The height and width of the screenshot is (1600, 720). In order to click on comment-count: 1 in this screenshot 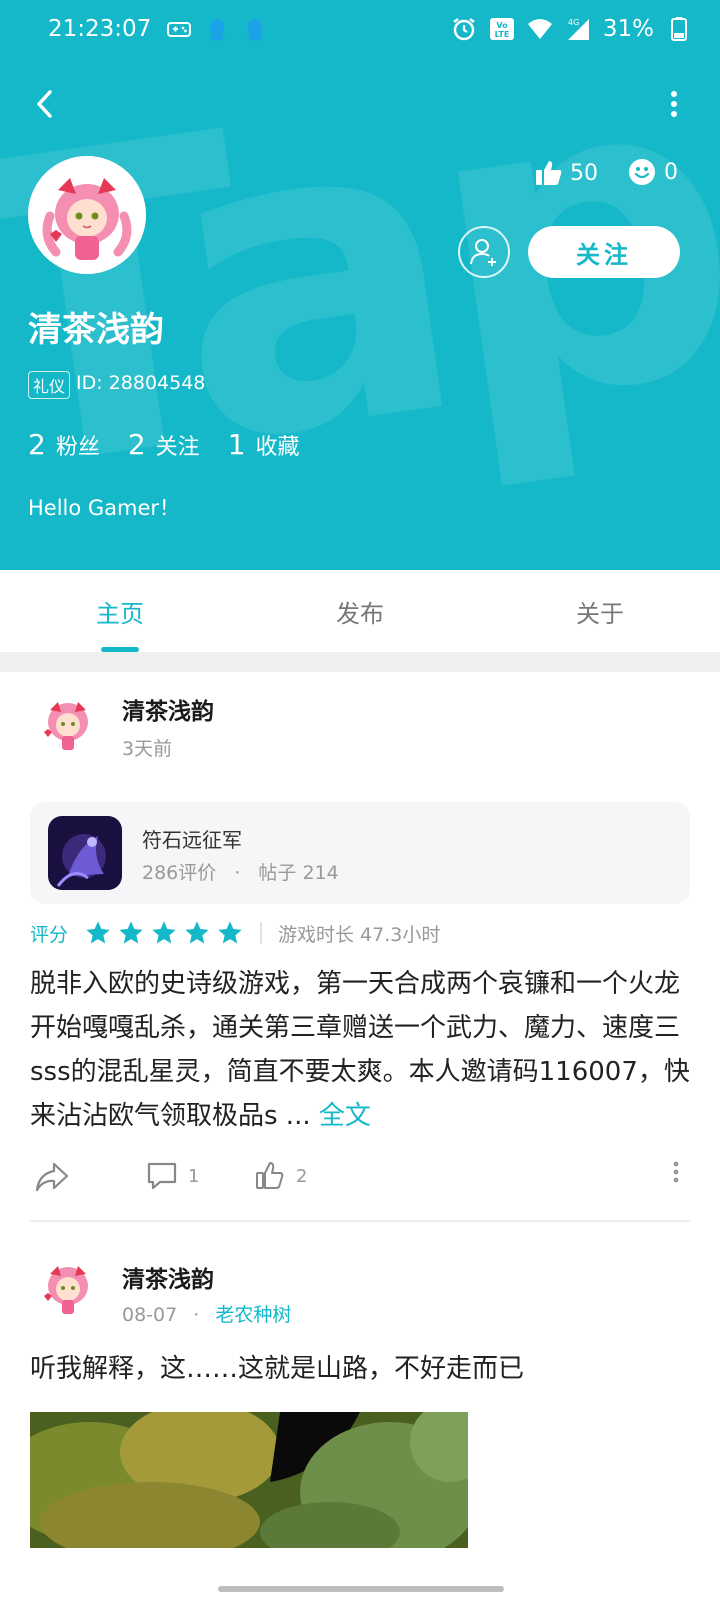, I will do `click(194, 1176)`.